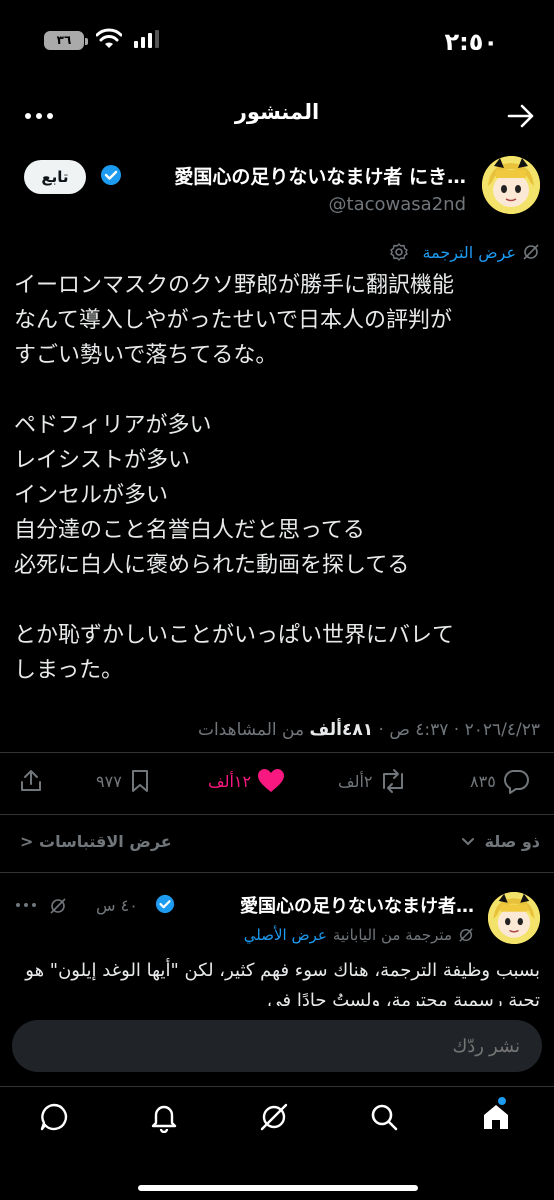  What do you see at coordinates (393, 781) in the screenshot?
I see `repost-icon` at bounding box center [393, 781].